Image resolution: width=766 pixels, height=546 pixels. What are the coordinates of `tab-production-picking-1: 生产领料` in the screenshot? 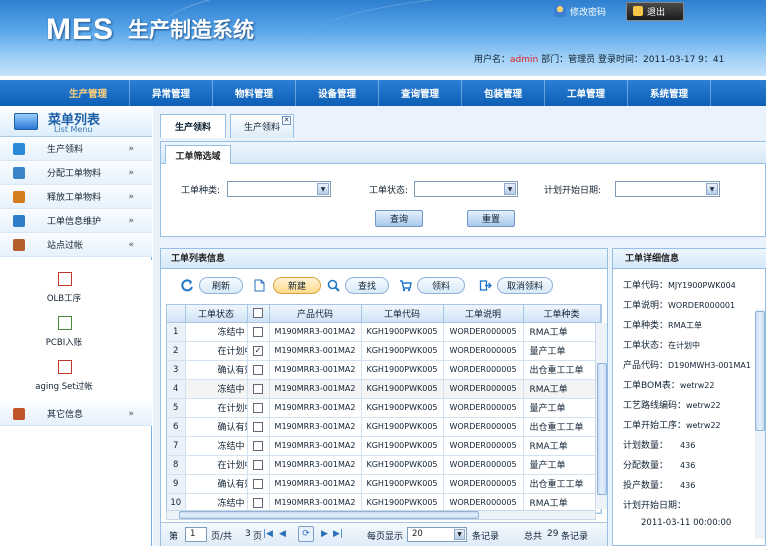 It's located at (193, 126).